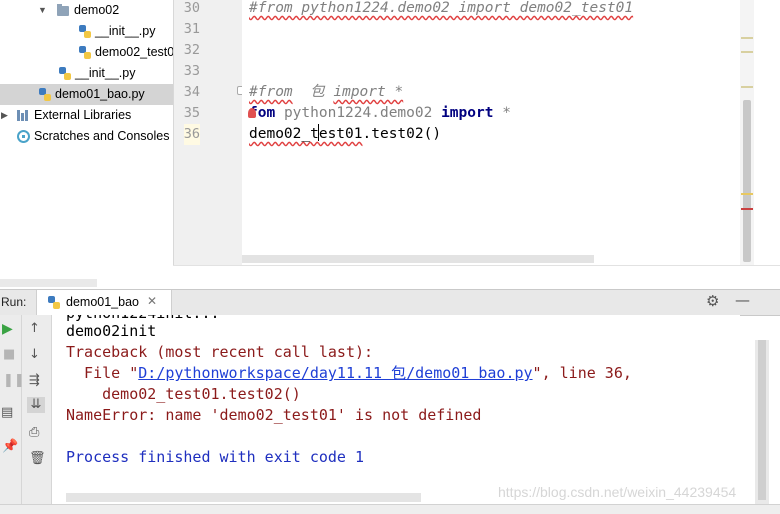 This screenshot has height=514, width=780. I want to click on tree-item-demo01-bao: demo01_bao.py, so click(86, 94).